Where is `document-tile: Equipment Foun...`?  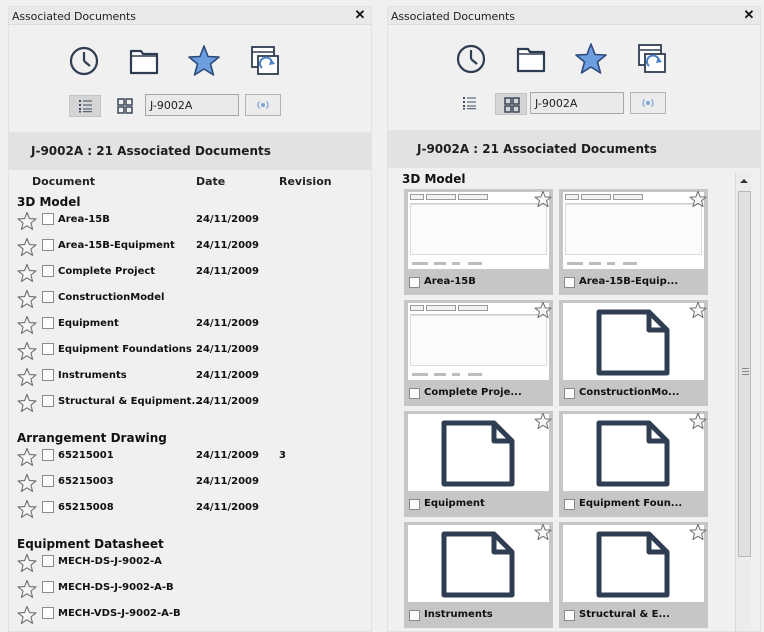
document-tile: Equipment Foun... is located at coordinates (633, 464).